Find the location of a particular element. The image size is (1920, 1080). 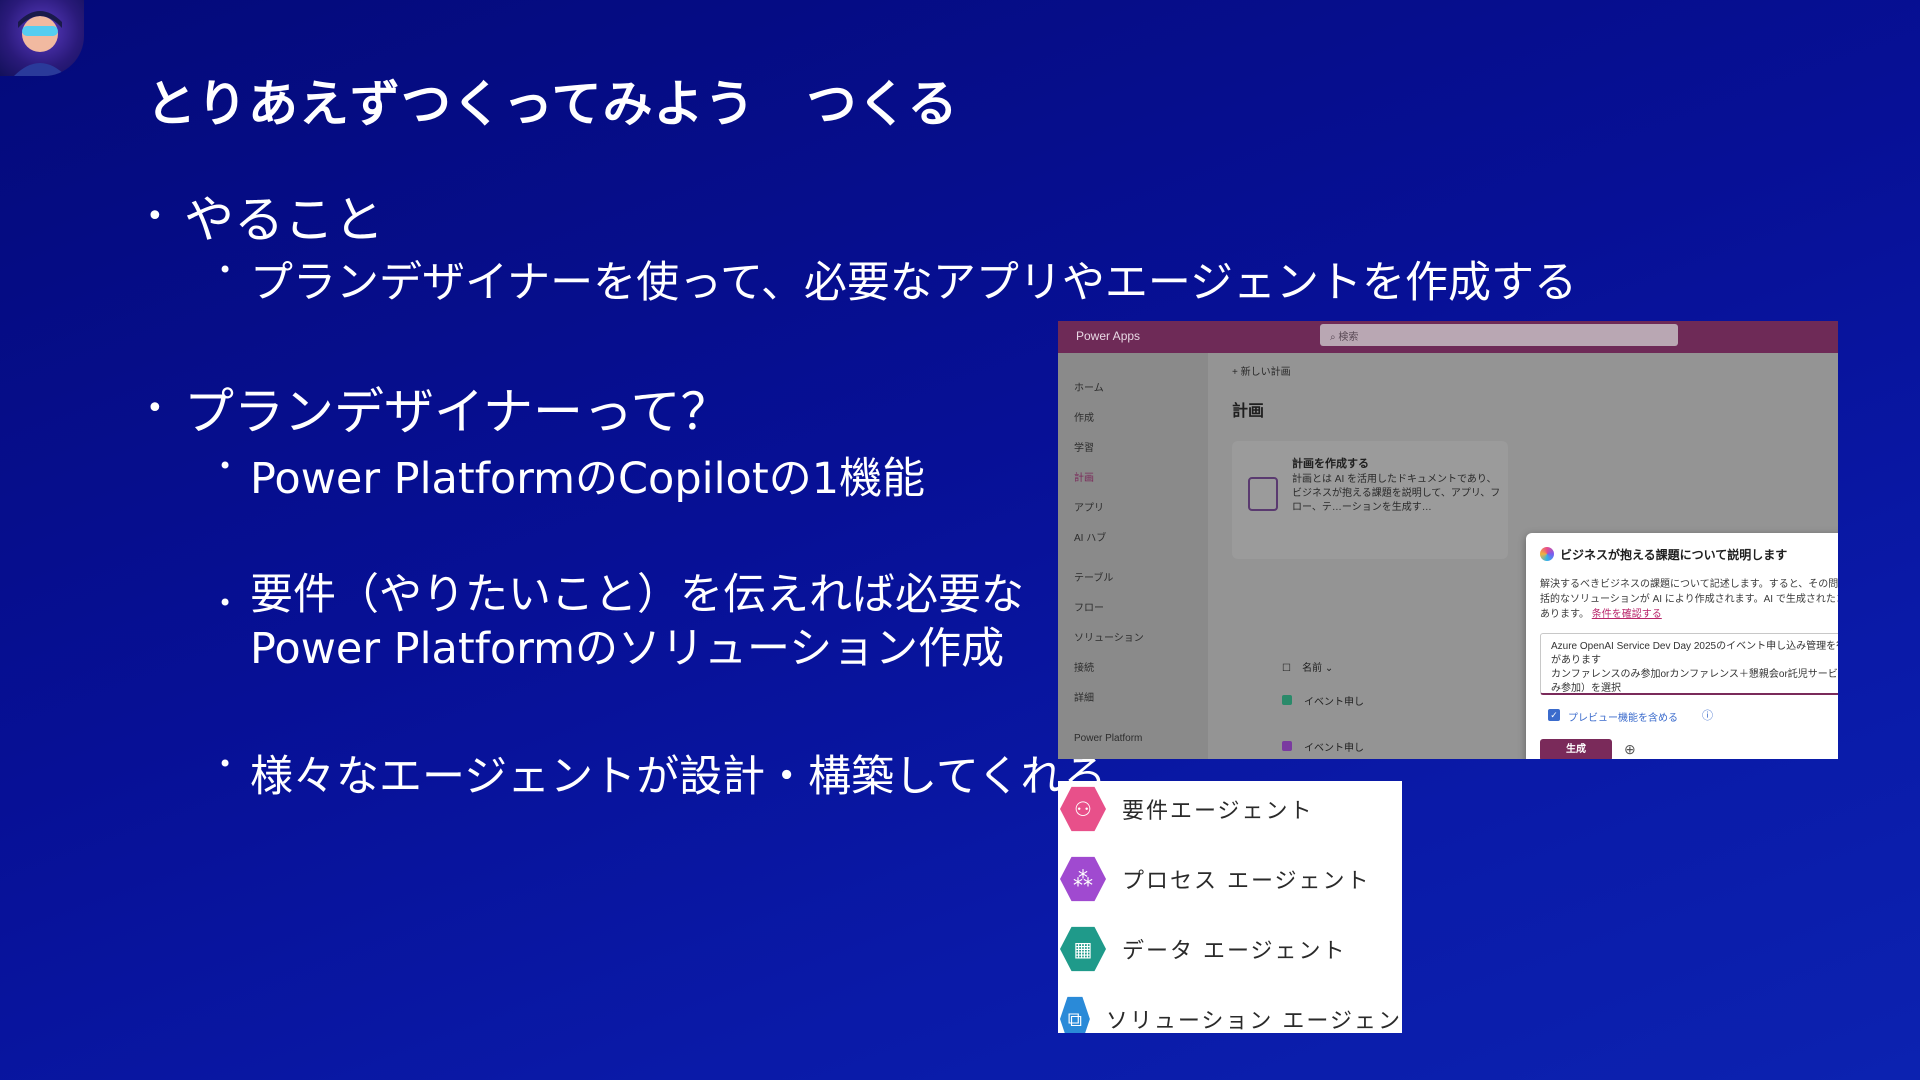

bullet-text-line1: 要件（やりたいこと）を伝えれば必要な is located at coordinates (637, 595).